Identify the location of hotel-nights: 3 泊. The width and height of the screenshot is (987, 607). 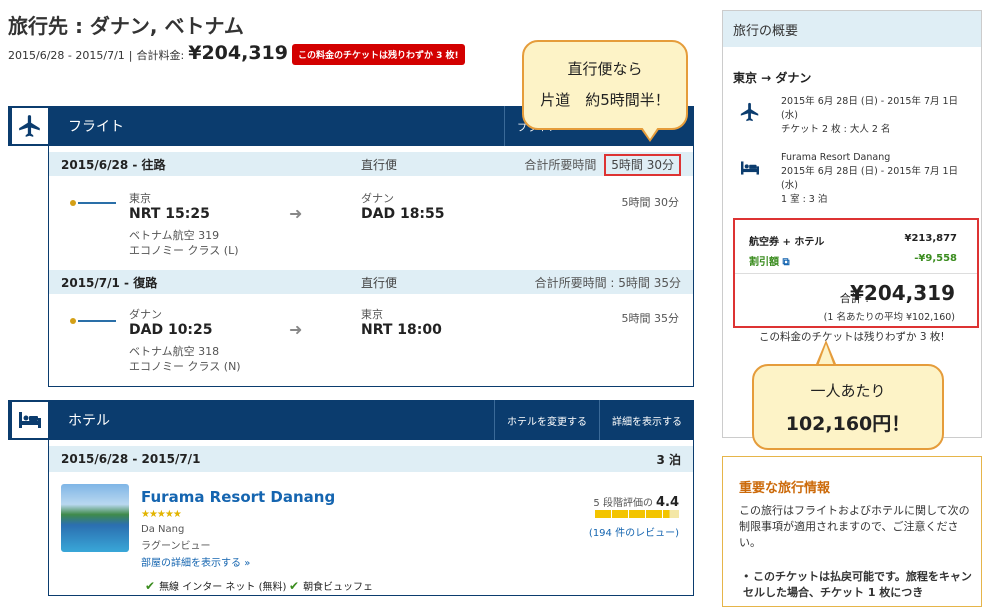
(668, 459).